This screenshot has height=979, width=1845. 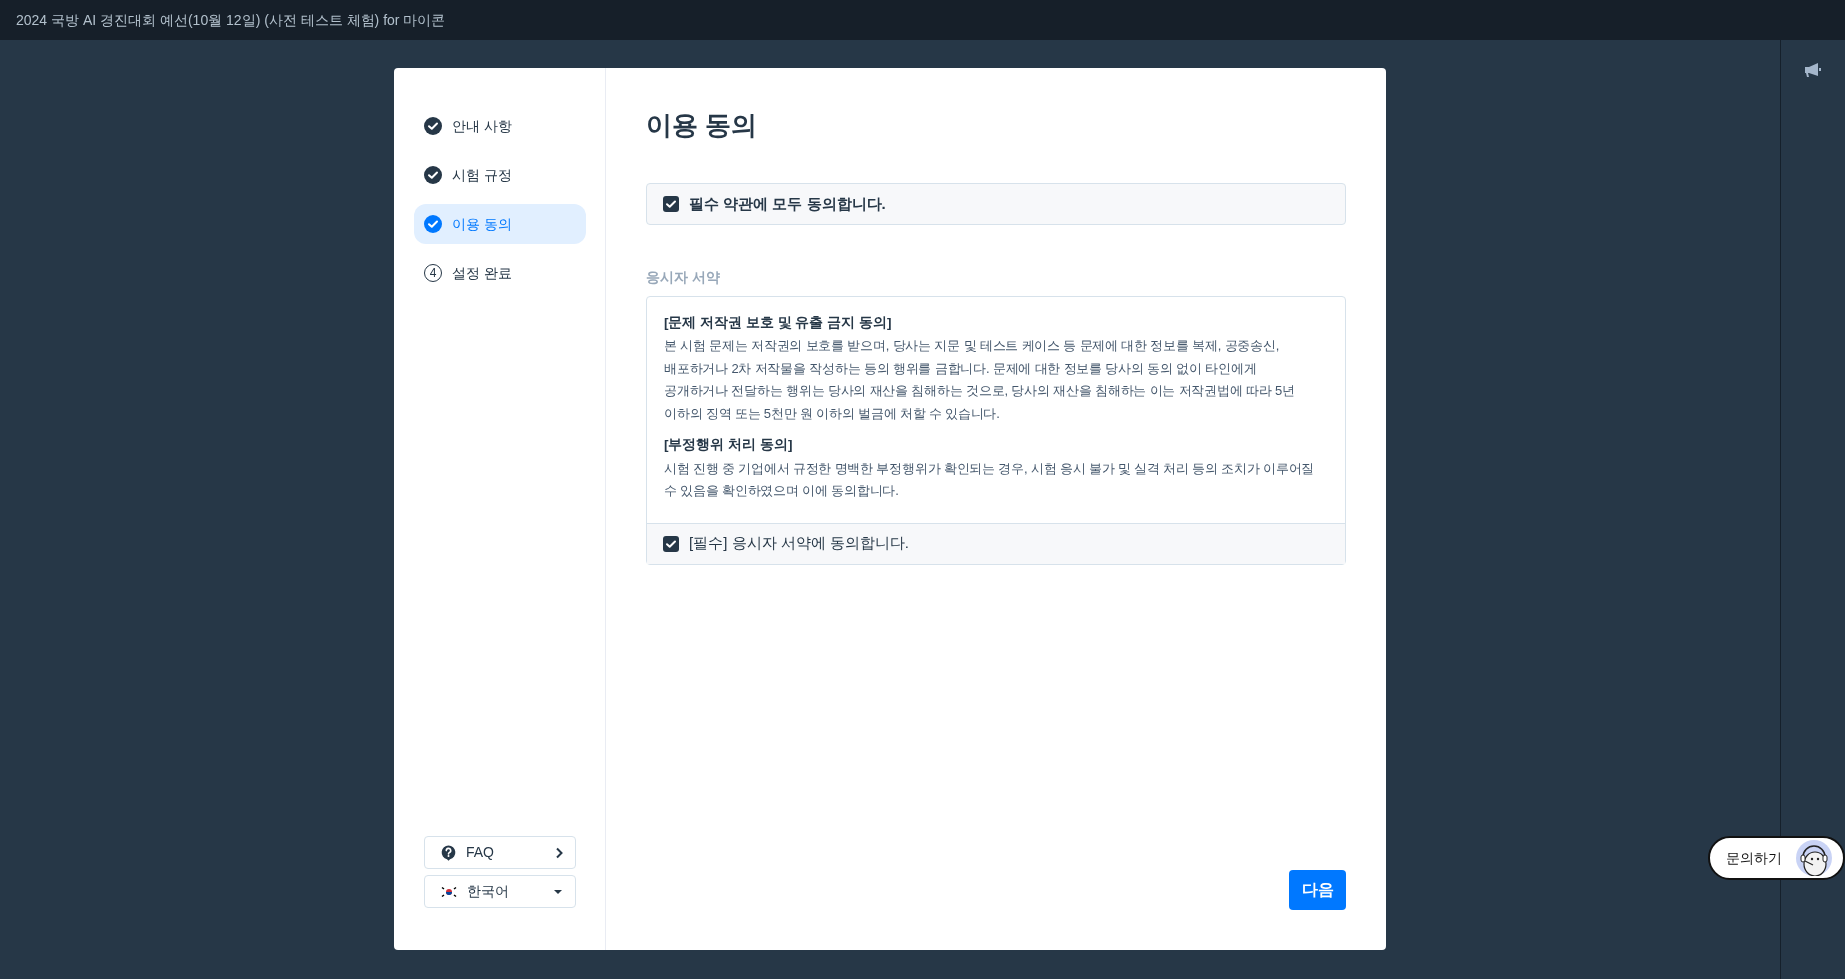 What do you see at coordinates (990, 480) in the screenshot?
I see `terms-paragraph: 시험 진행 중 기업에서 규정한 명백한 부정행위가 확인되는 경우, 시험 응시 불가 및 실격 처리 등의 조치가 이루어질 수 있음을 확인하였으며 이에 동의합니다.` at bounding box center [990, 480].